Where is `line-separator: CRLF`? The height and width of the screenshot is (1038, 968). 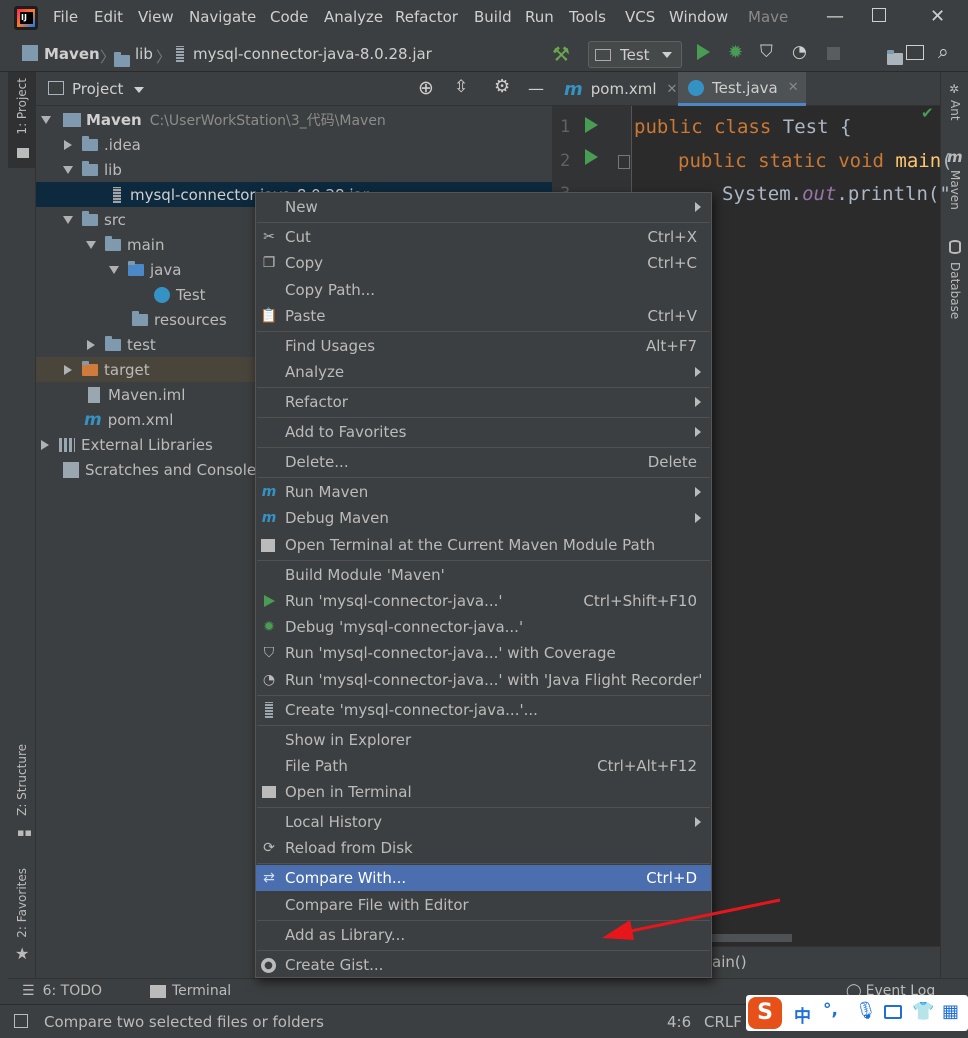
line-separator: CRLF is located at coordinates (723, 1022).